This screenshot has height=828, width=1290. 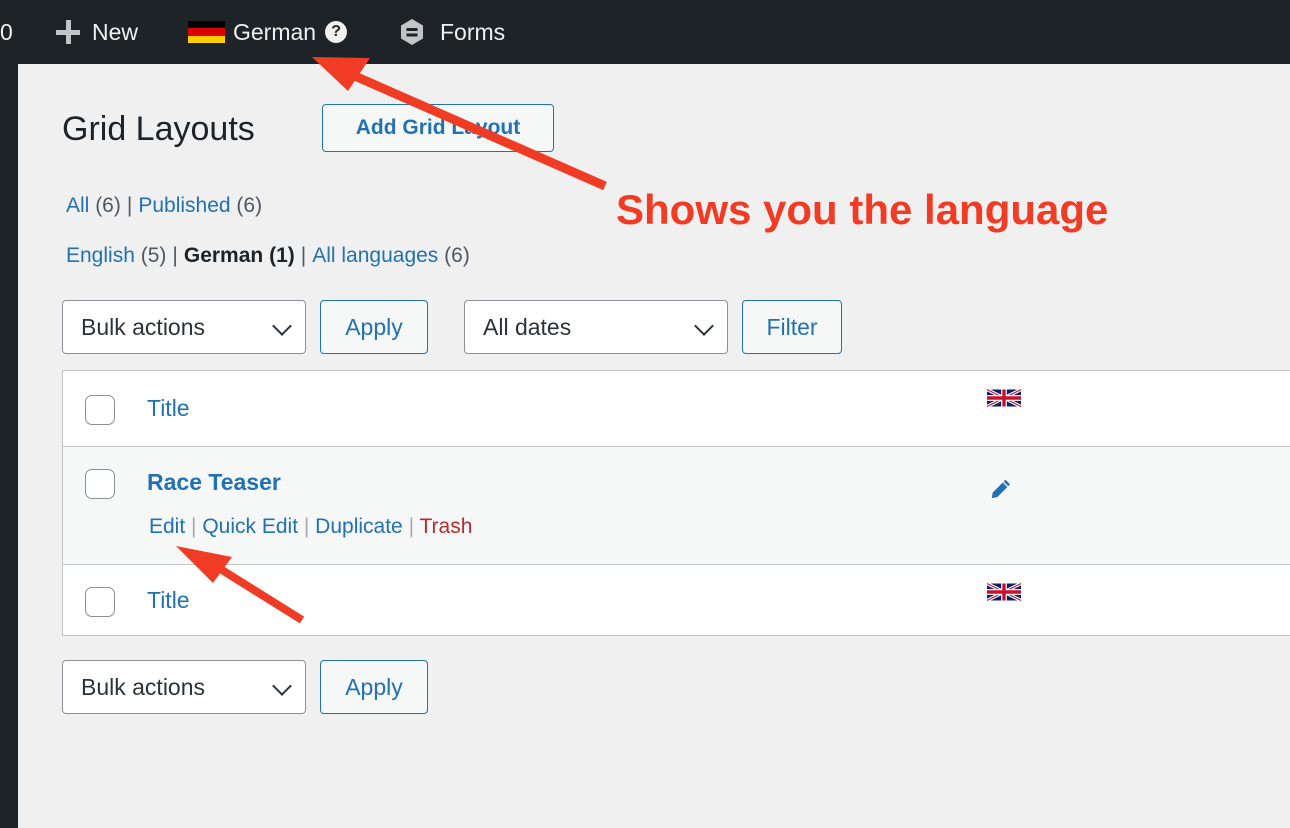 I want to click on german-flag-icon, so click(x=206, y=32).